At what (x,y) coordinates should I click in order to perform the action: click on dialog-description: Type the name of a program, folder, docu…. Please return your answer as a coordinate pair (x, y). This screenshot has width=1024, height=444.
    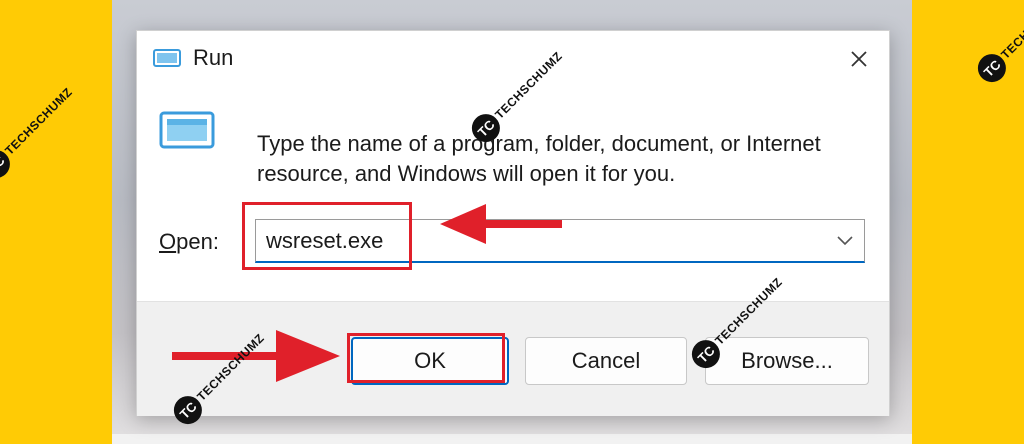
    Looking at the image, I should click on (539, 158).